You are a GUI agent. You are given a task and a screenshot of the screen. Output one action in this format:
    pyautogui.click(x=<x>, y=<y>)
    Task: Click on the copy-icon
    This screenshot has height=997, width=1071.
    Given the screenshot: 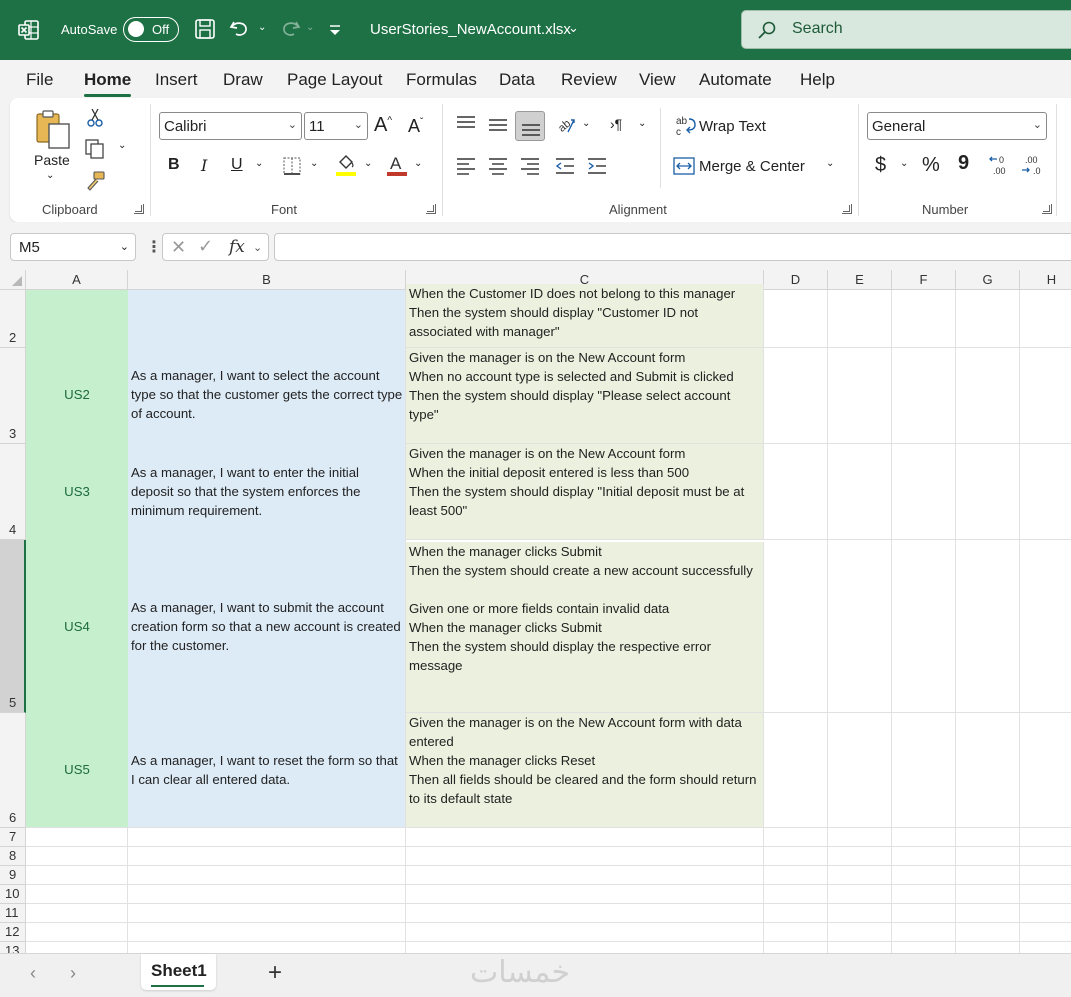 What is the action you would take?
    pyautogui.click(x=95, y=149)
    